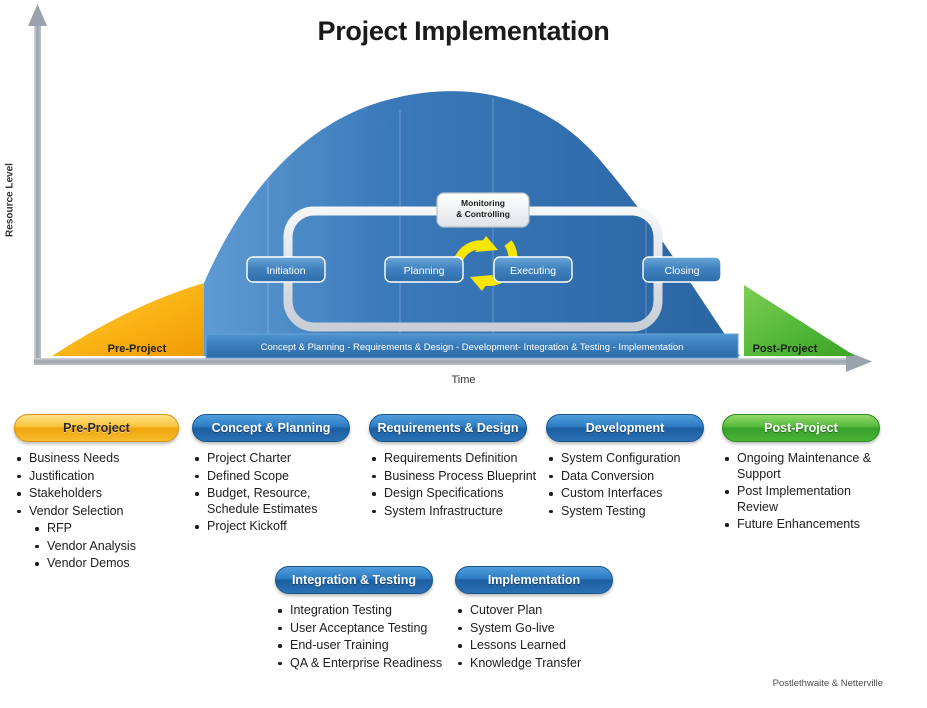  What do you see at coordinates (448, 428) in the screenshot?
I see `phase-header-requirements-design: Requirements & Design` at bounding box center [448, 428].